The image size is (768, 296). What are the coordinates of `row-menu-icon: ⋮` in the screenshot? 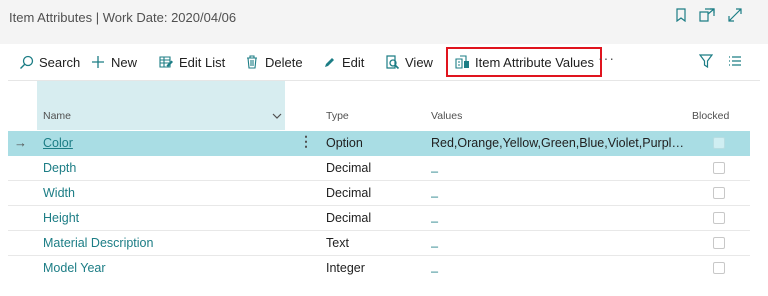 It's located at (306, 141).